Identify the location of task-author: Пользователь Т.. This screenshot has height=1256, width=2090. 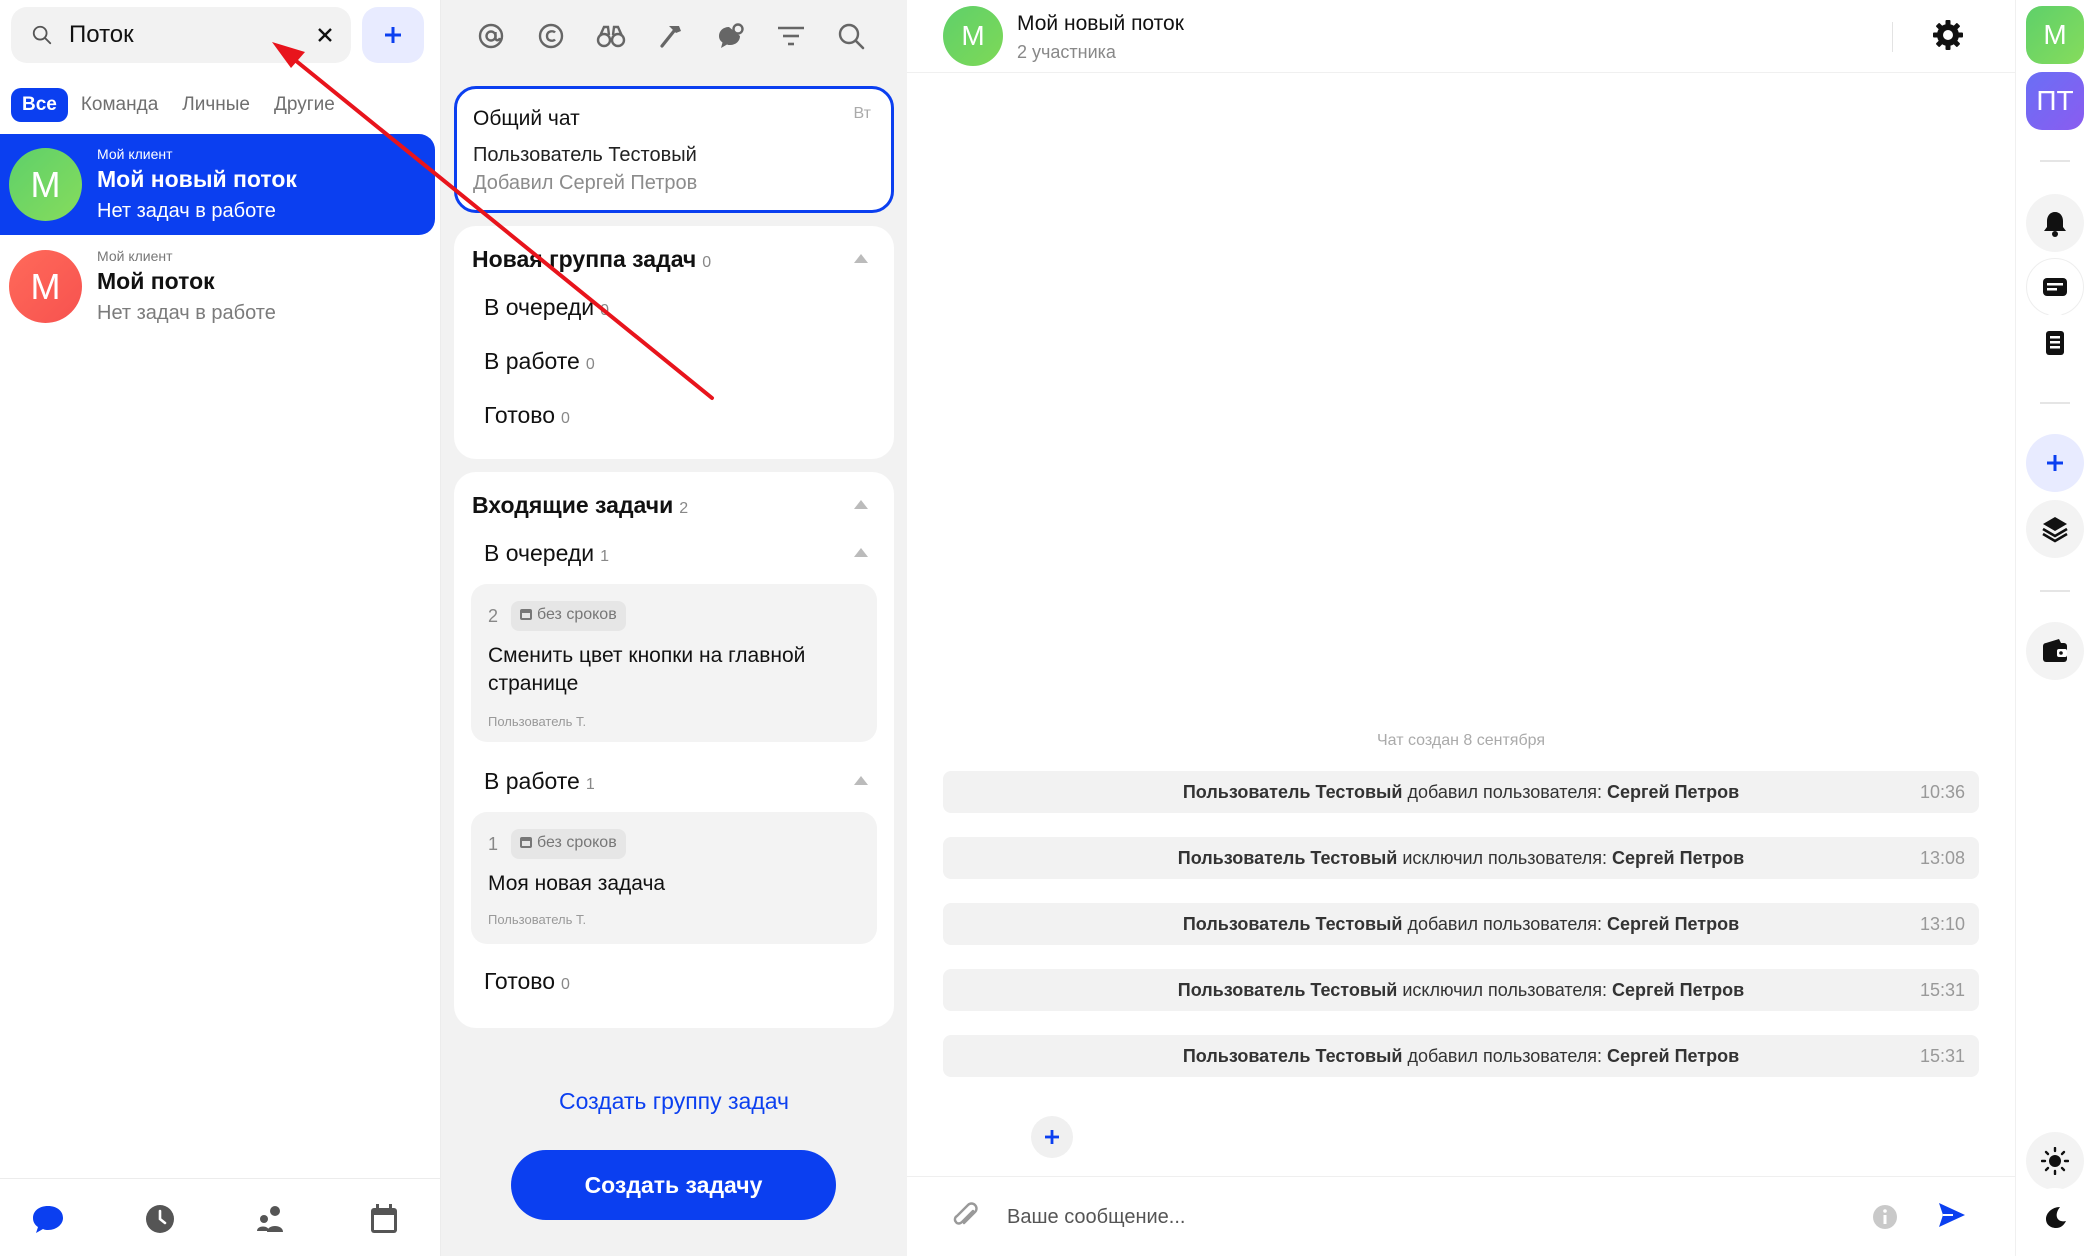
(537, 721).